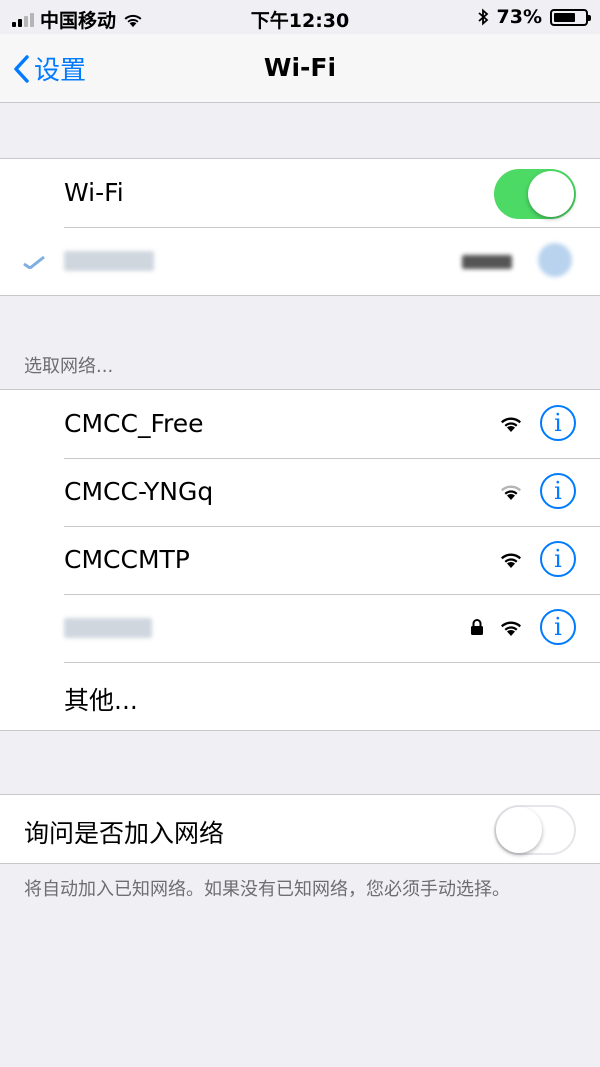  Describe the element at coordinates (300, 261) in the screenshot. I see `connected-network-row` at that location.